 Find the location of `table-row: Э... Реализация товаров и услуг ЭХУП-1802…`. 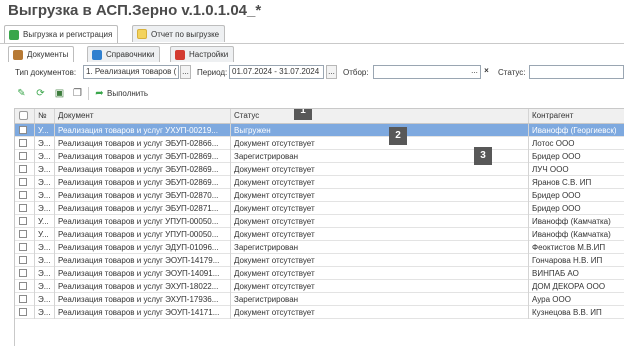

table-row: Э... Реализация товаров и услуг ЭХУП-1802… is located at coordinates (319, 286).